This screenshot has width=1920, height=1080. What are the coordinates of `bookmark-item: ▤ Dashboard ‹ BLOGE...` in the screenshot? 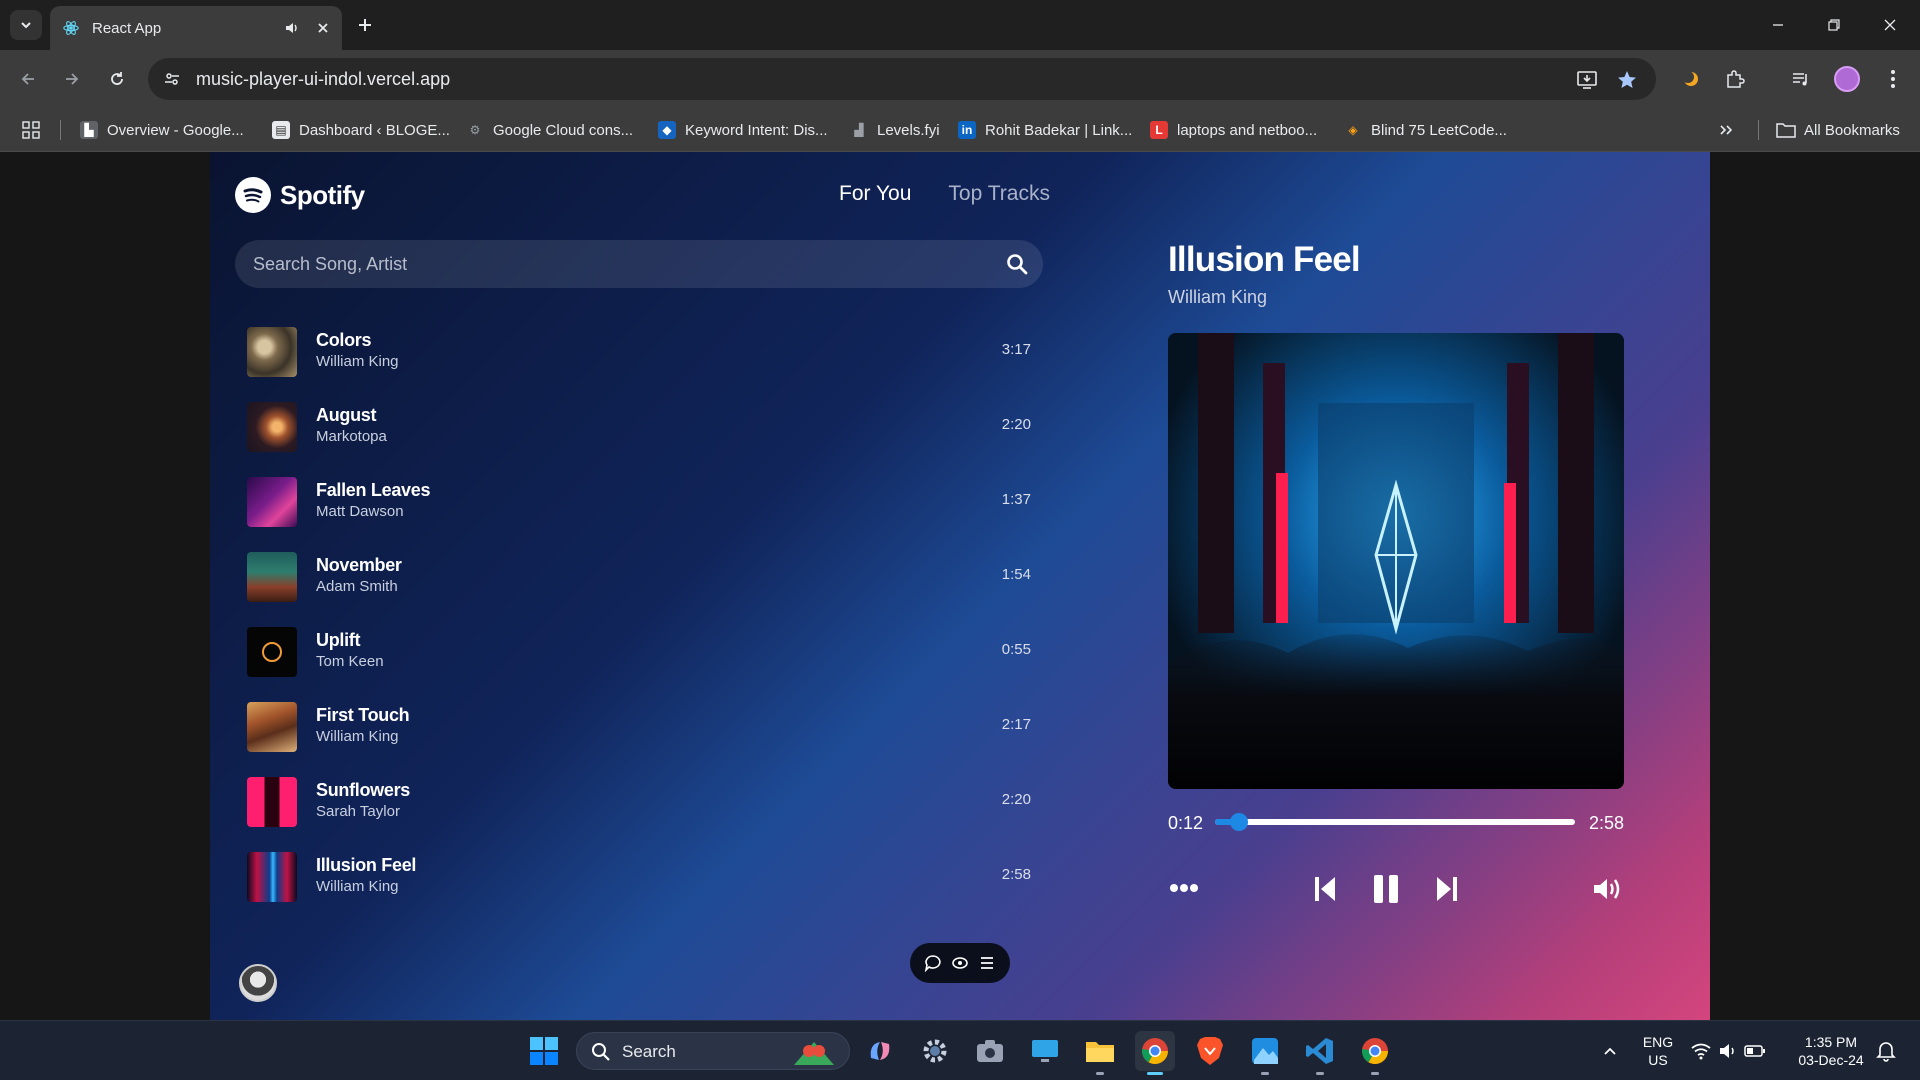 It's located at (361, 130).